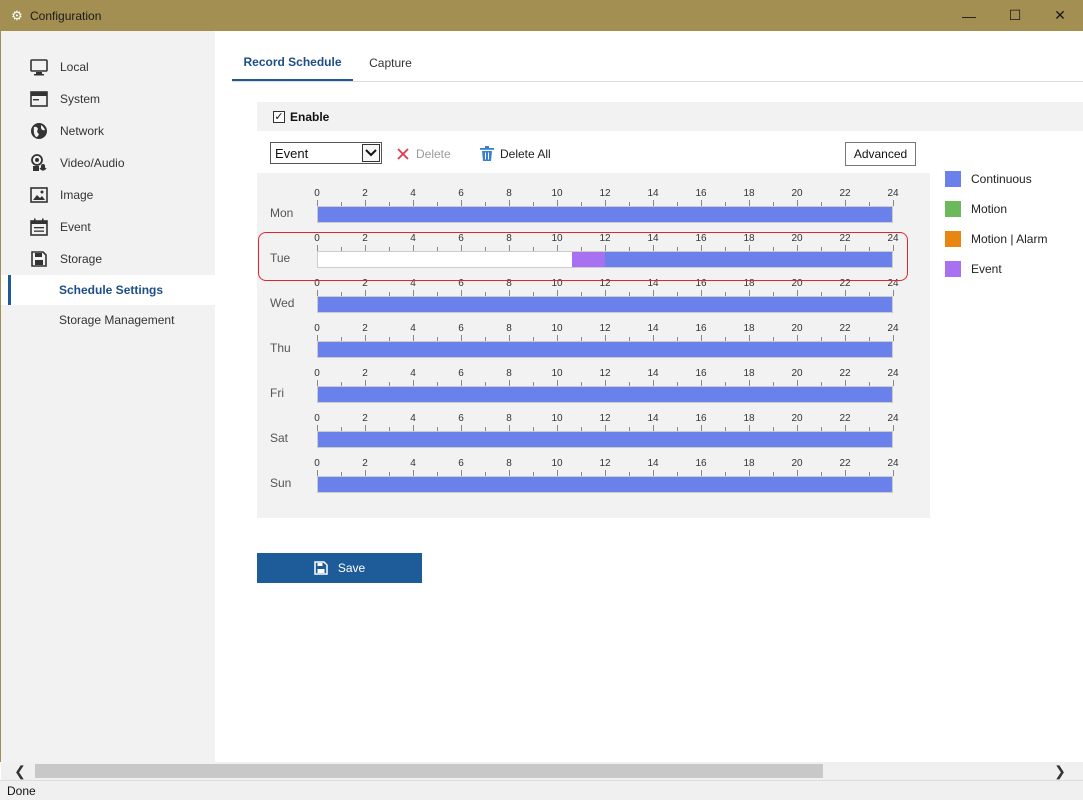  I want to click on close-button: ✕, so click(1060, 15).